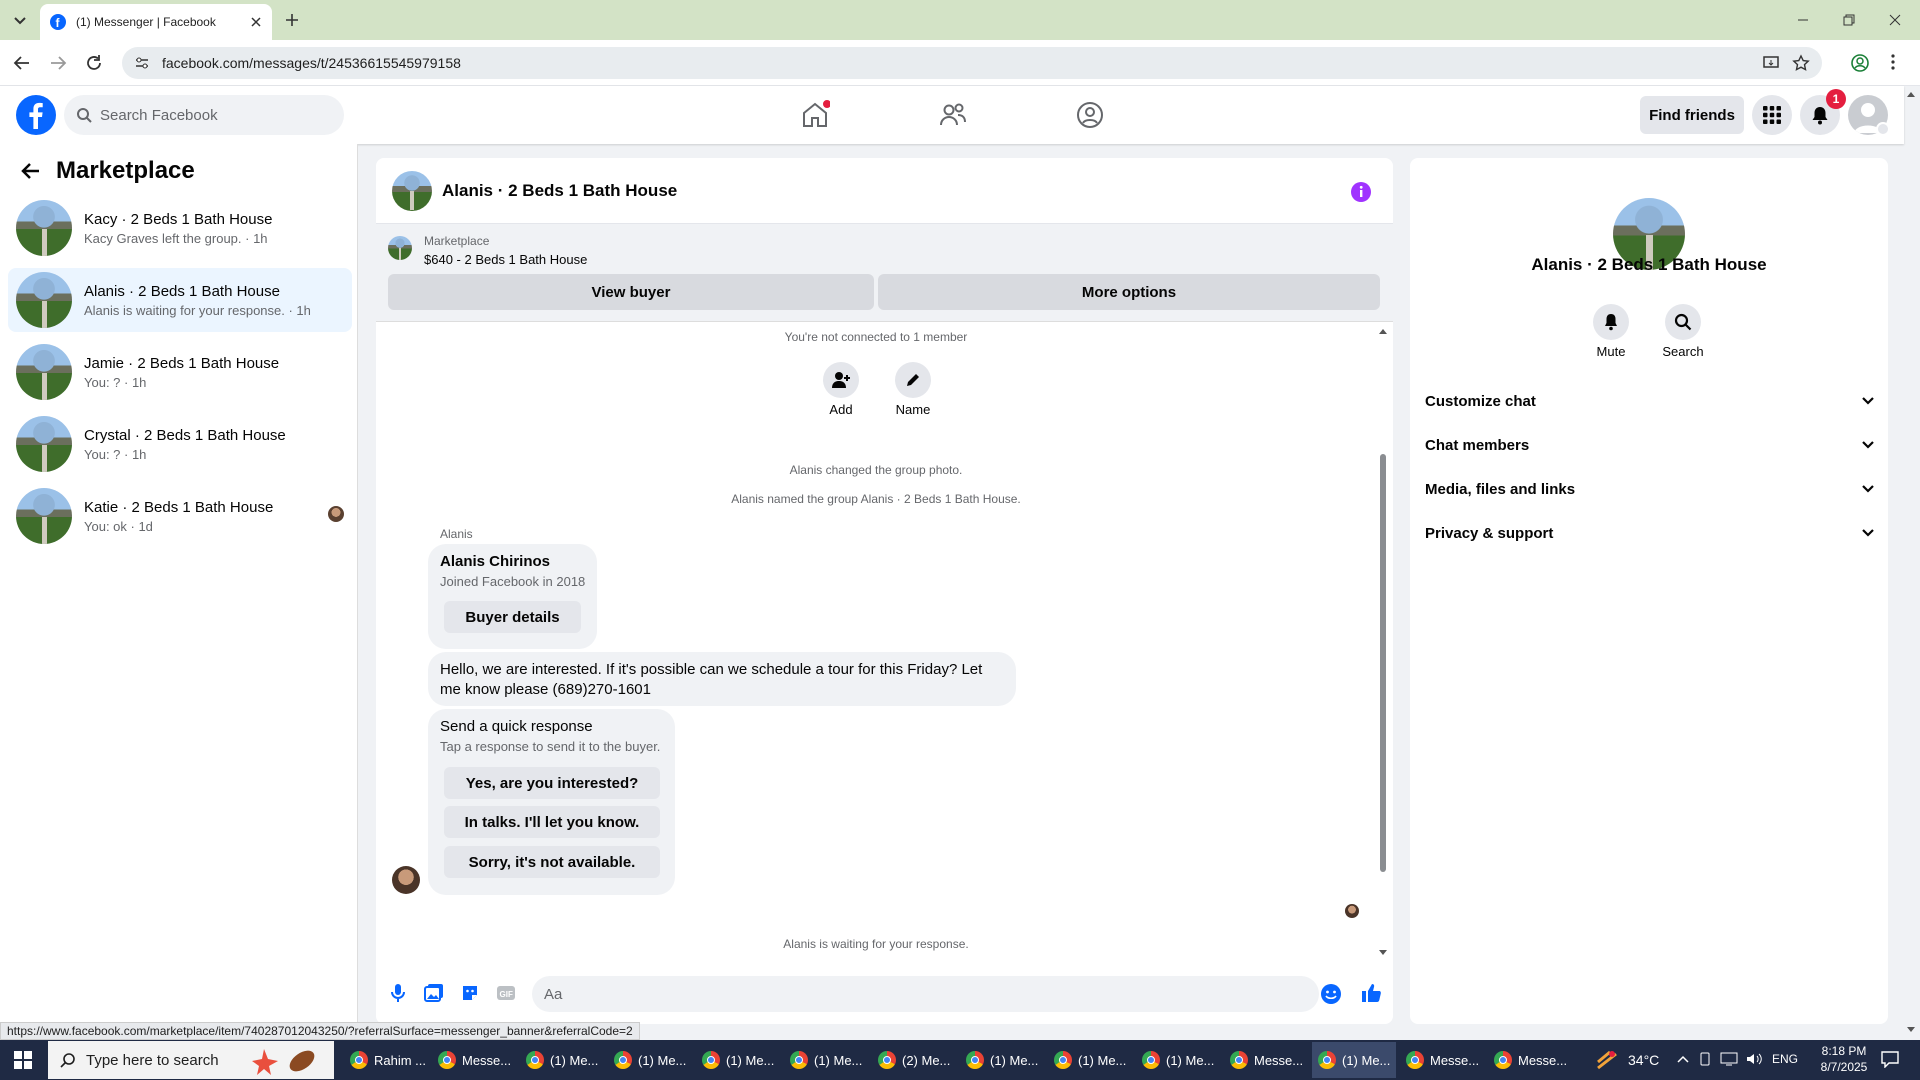 The width and height of the screenshot is (1920, 1080). What do you see at coordinates (512, 617) in the screenshot?
I see `buyer-details-button: Buyer details` at bounding box center [512, 617].